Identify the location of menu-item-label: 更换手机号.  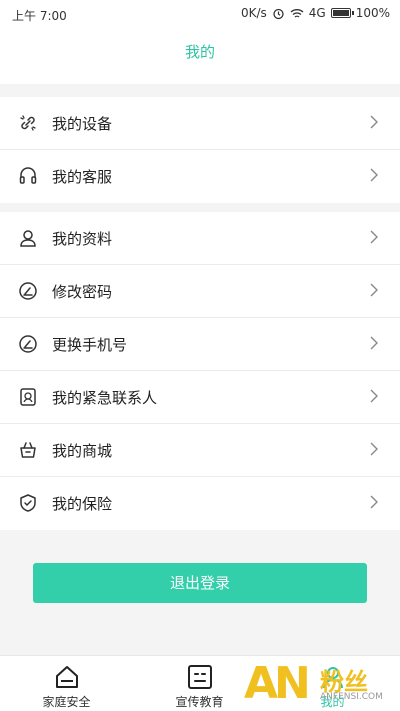
(90, 345).